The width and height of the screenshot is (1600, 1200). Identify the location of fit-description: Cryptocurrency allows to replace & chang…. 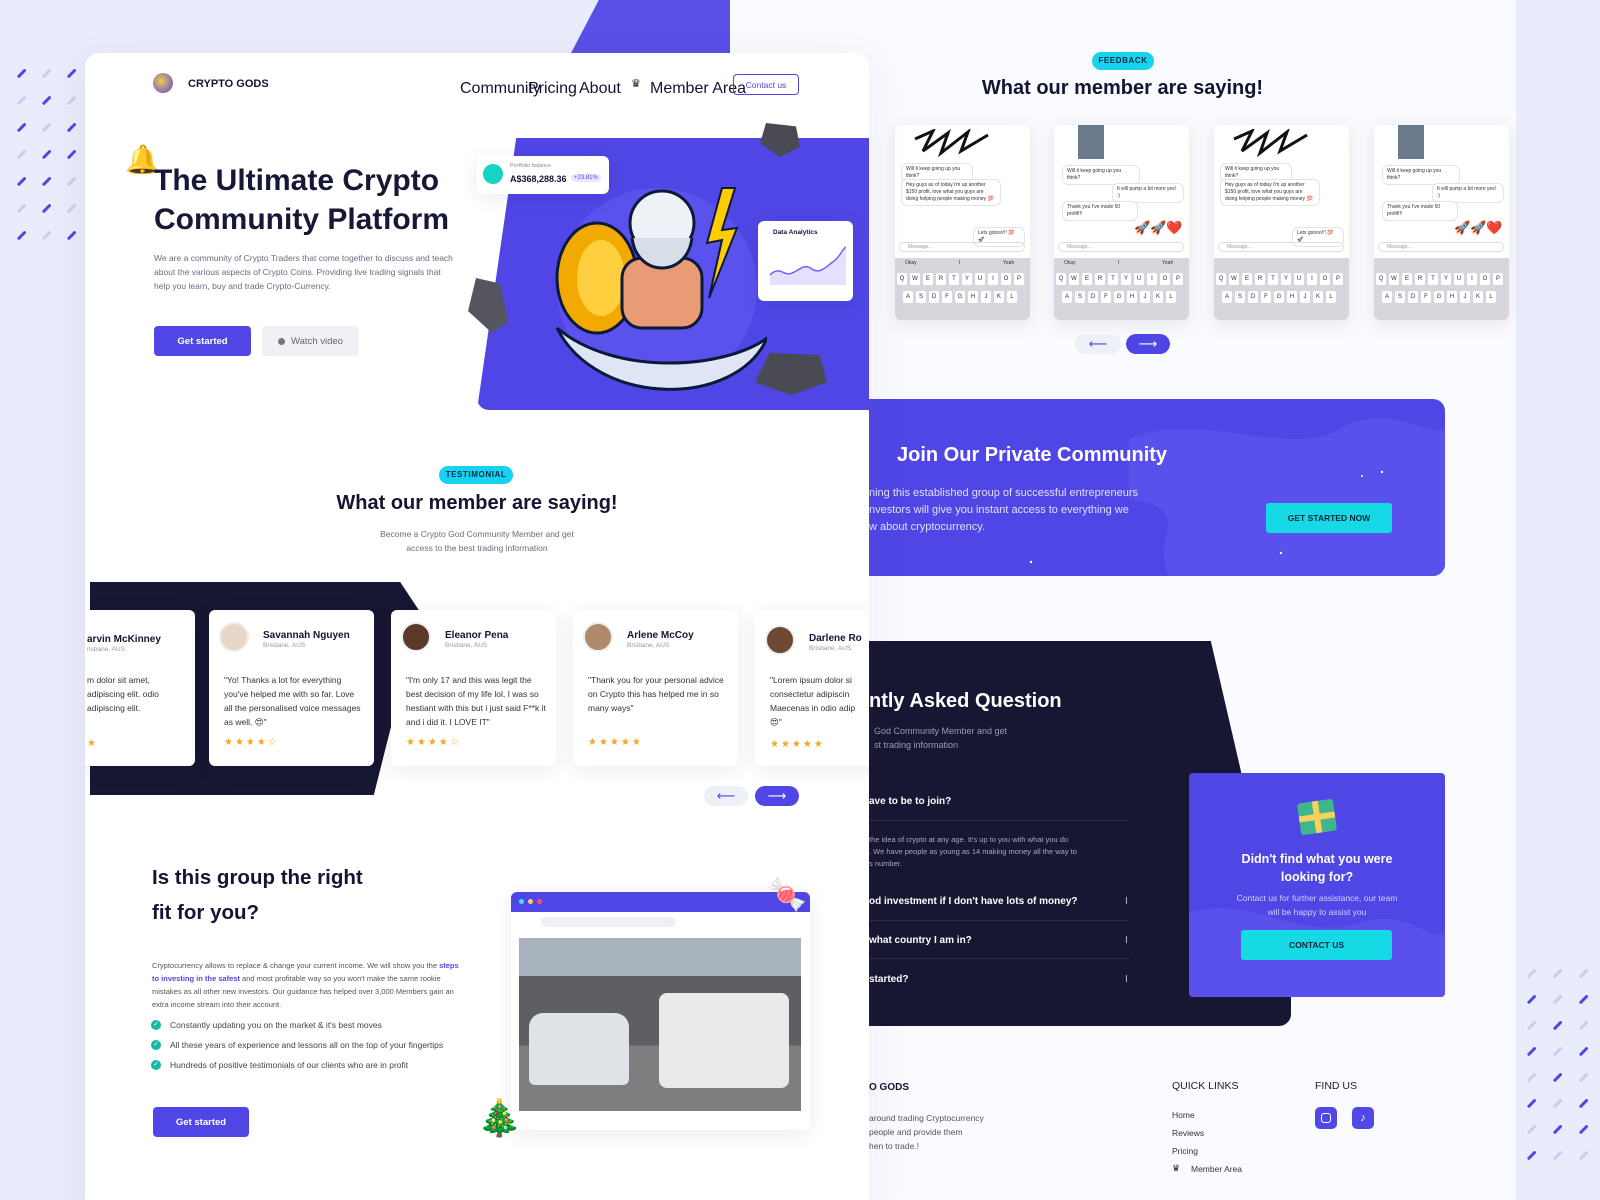
(305, 985).